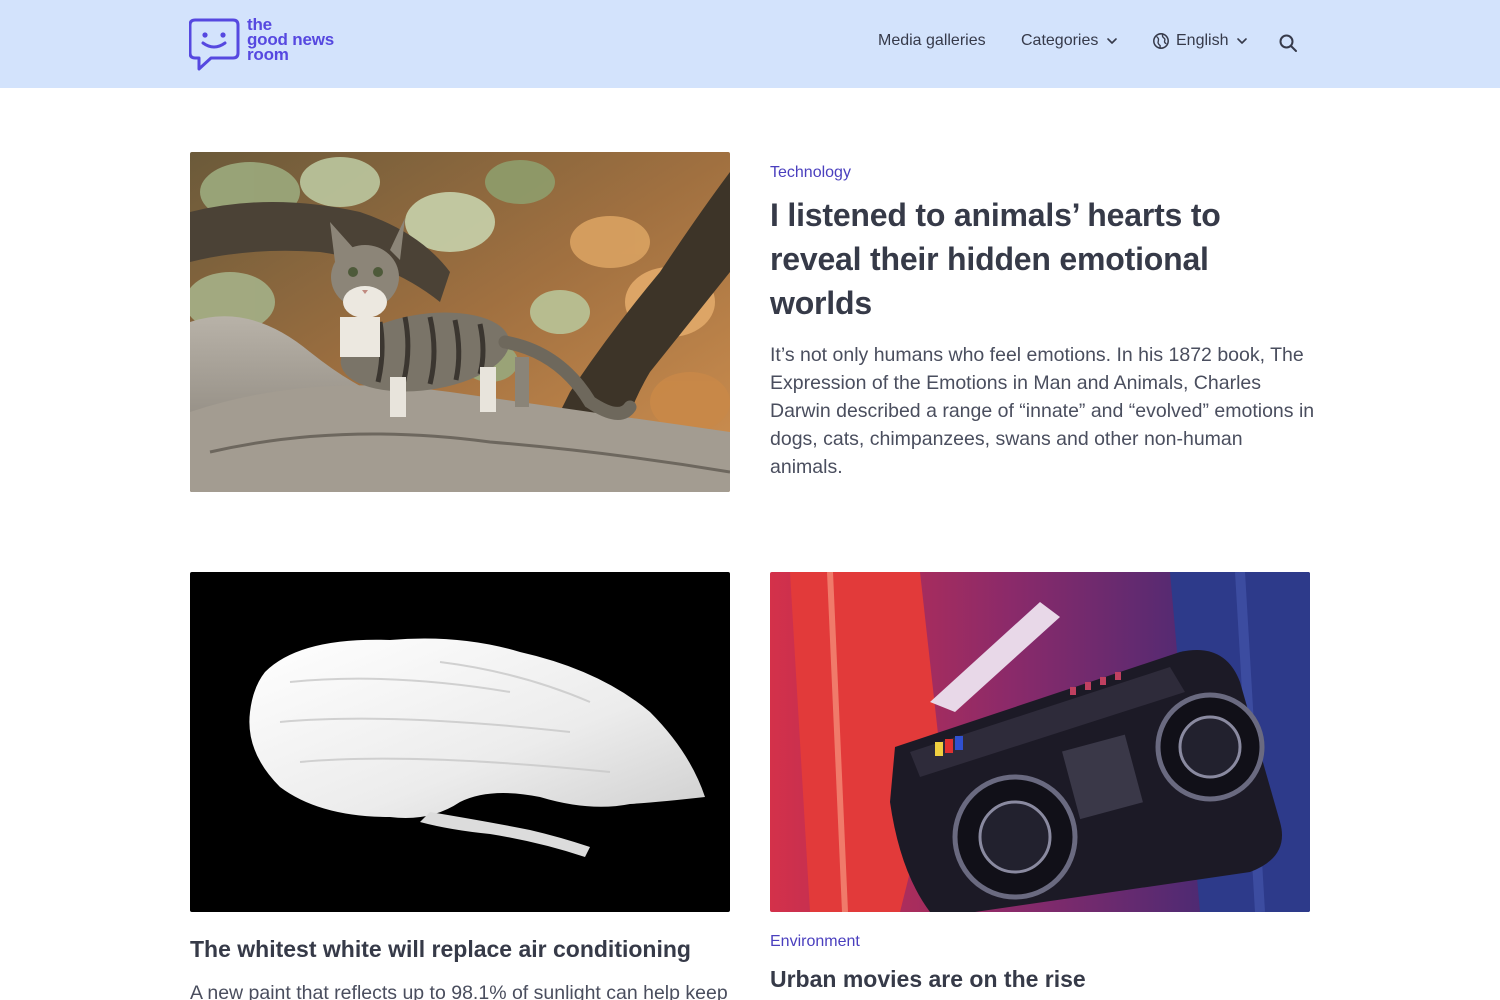 The width and height of the screenshot is (1500, 1000). I want to click on search-button, so click(1288, 43).